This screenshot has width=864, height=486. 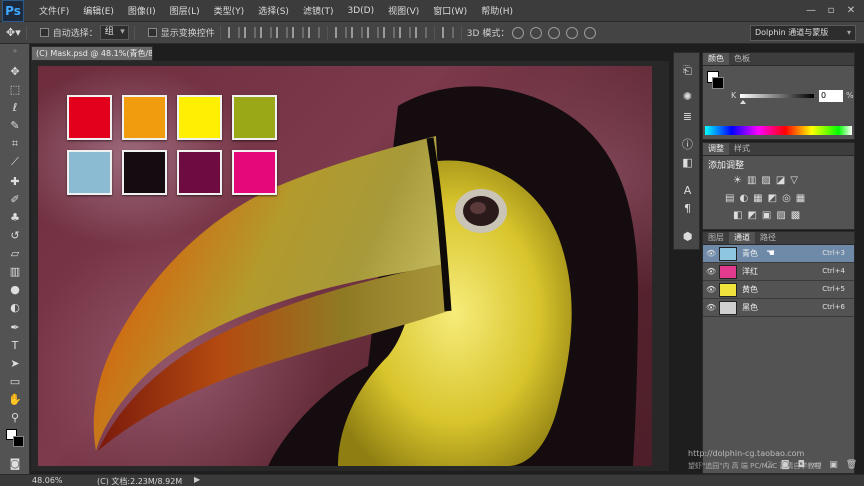 What do you see at coordinates (811, 10) in the screenshot?
I see `minimize-icon: —` at bounding box center [811, 10].